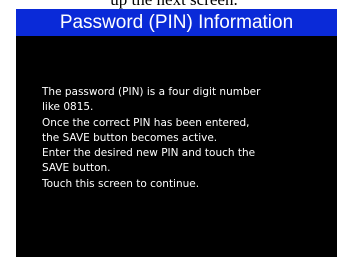 Image resolution: width=348 pixels, height=257 pixels. Describe the element at coordinates (149, 153) in the screenshot. I see `info-line: Enter the desired new PIN and touch the` at that location.